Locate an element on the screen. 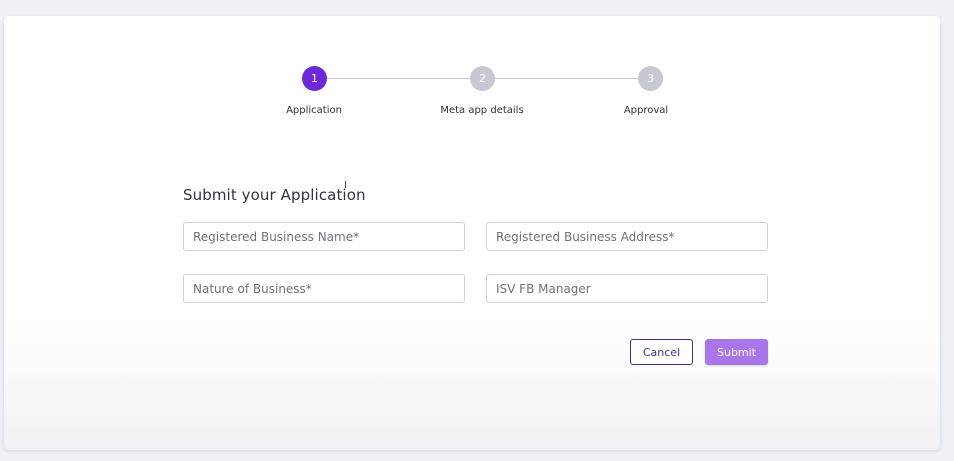 Image resolution: width=954 pixels, height=461 pixels. step-3-circle: 3 is located at coordinates (650, 78).